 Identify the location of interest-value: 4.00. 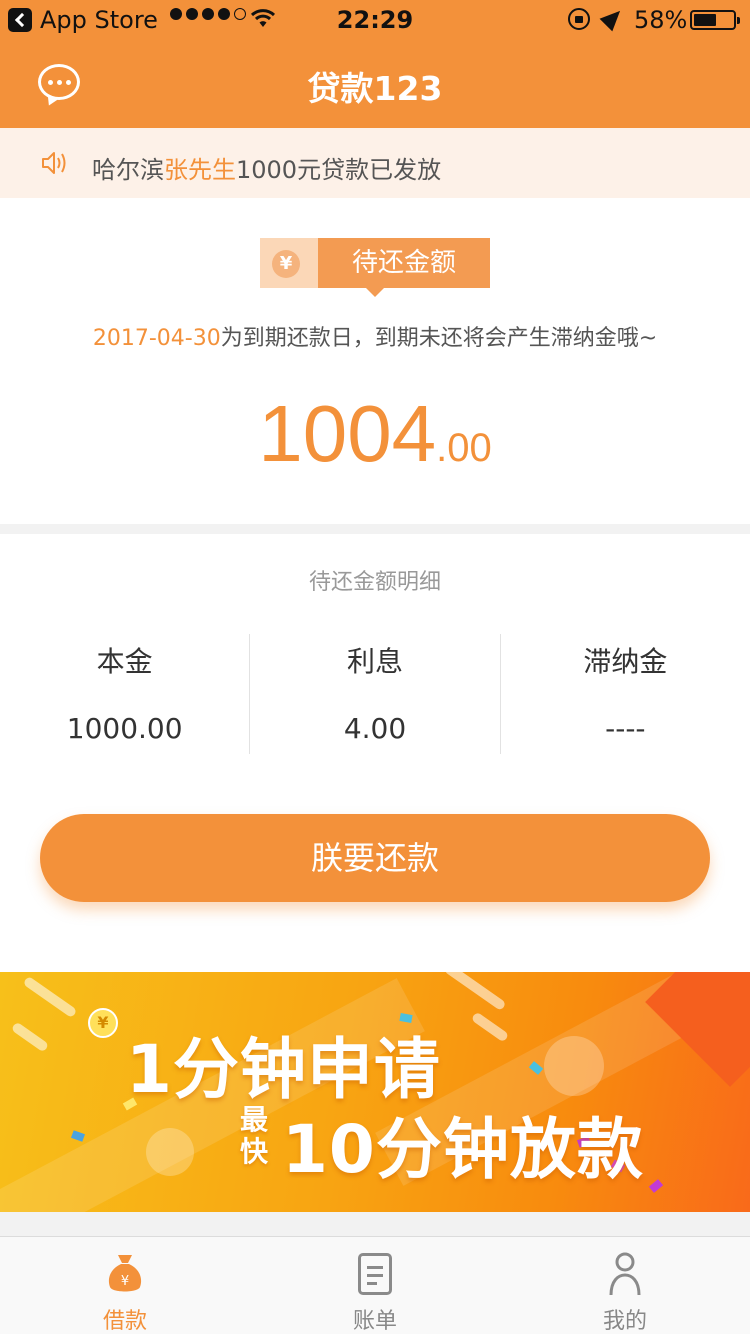
(375, 728).